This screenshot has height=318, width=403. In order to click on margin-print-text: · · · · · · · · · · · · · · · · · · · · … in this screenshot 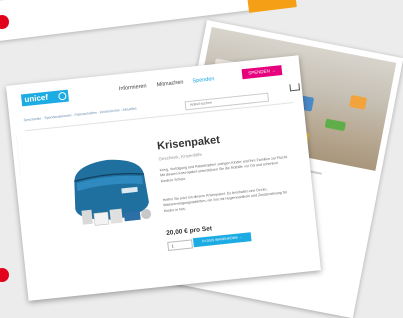, I will do `click(18, 154)`.